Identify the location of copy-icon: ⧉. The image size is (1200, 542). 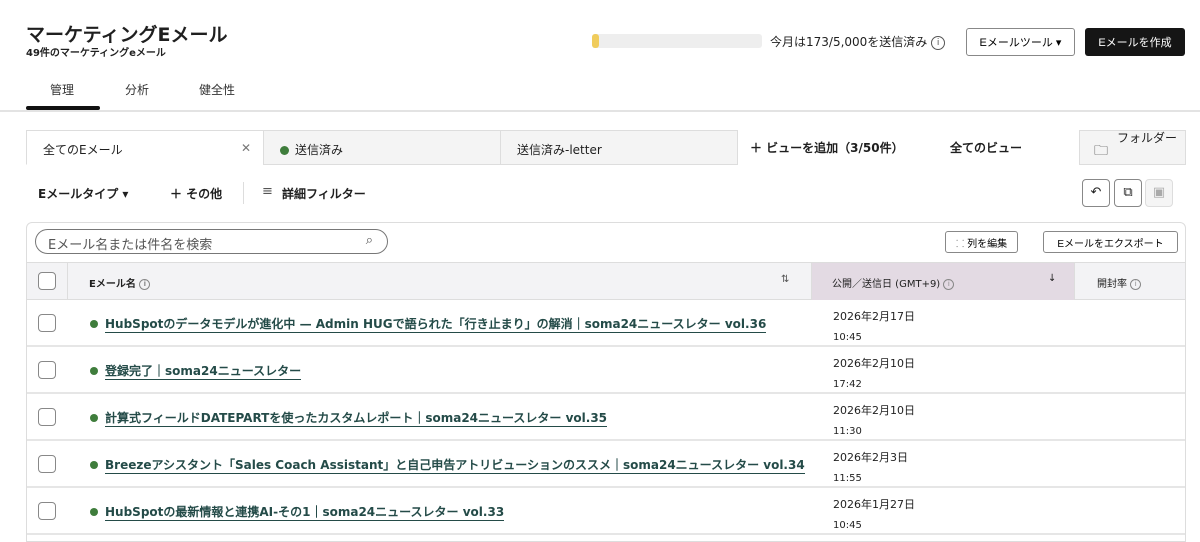
(1128, 193).